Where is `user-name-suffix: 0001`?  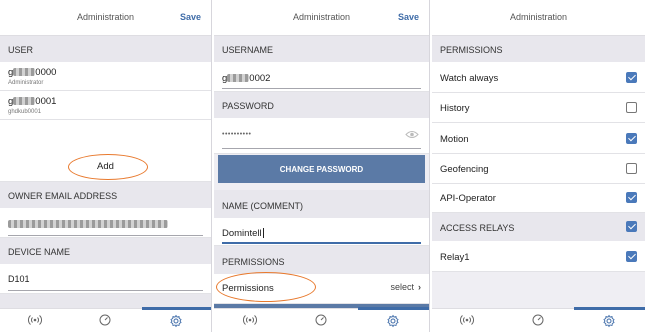
user-name-suffix: 0001 is located at coordinates (46, 101).